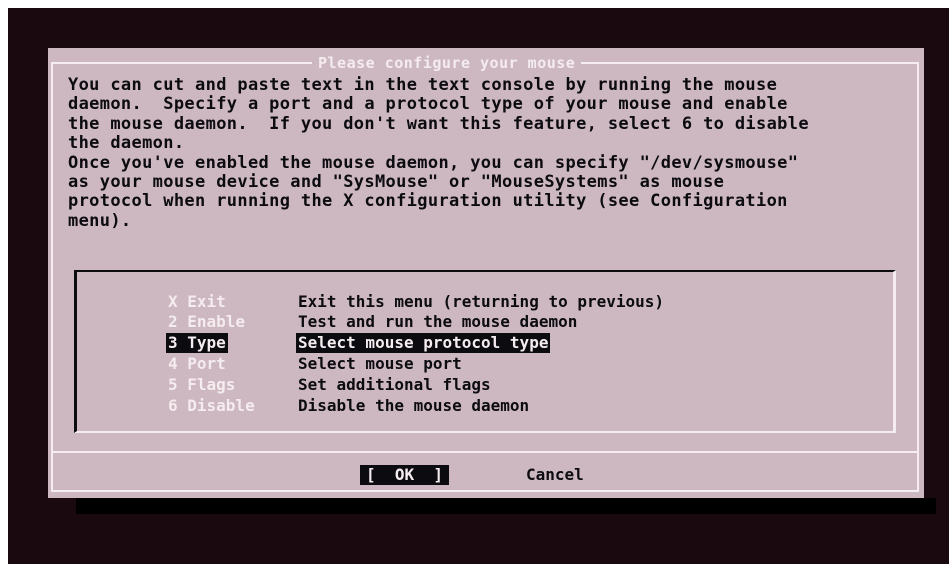 This screenshot has width=949, height=564. Describe the element at coordinates (481, 301) in the screenshot. I see `menu-item-description: Exit this menu (returning to previous)` at that location.